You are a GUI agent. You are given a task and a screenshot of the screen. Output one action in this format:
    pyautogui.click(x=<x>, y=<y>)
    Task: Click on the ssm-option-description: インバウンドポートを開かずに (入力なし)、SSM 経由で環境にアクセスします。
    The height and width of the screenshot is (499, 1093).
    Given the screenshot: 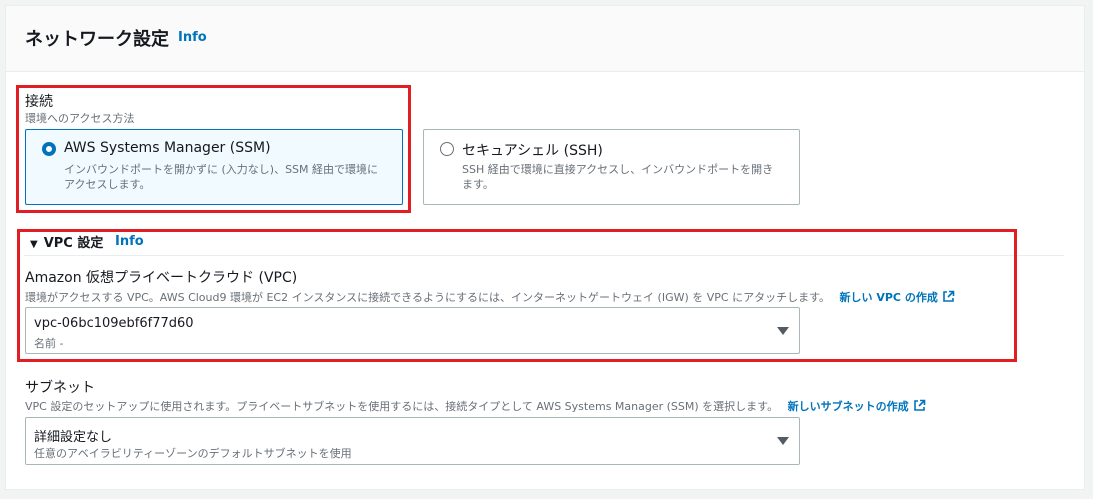 What is the action you would take?
    pyautogui.click(x=221, y=177)
    